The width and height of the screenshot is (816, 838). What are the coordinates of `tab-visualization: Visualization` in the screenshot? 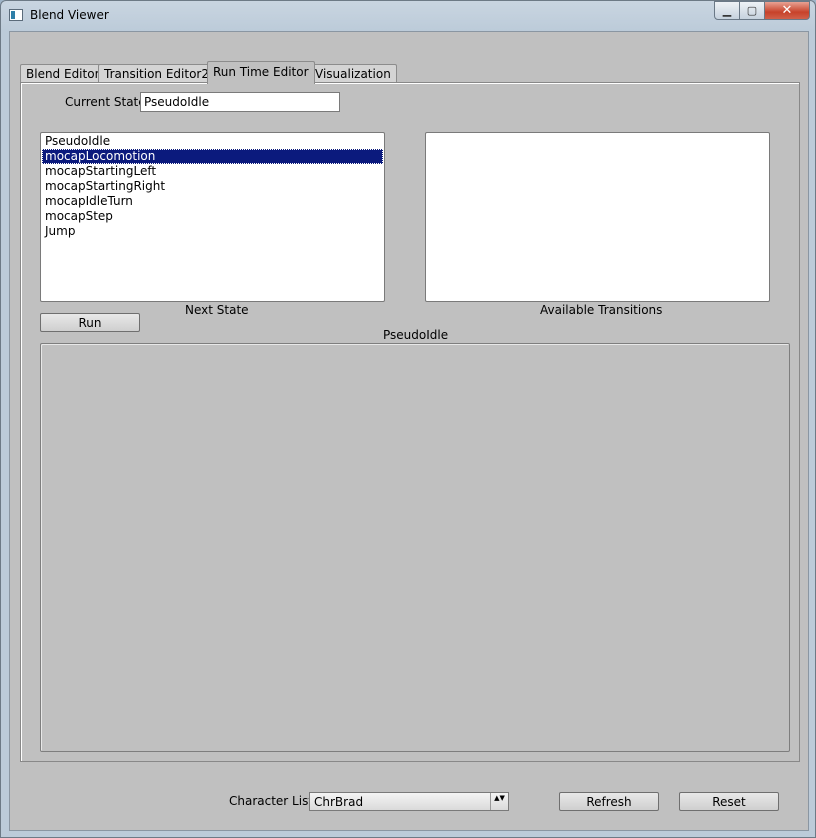 It's located at (353, 73).